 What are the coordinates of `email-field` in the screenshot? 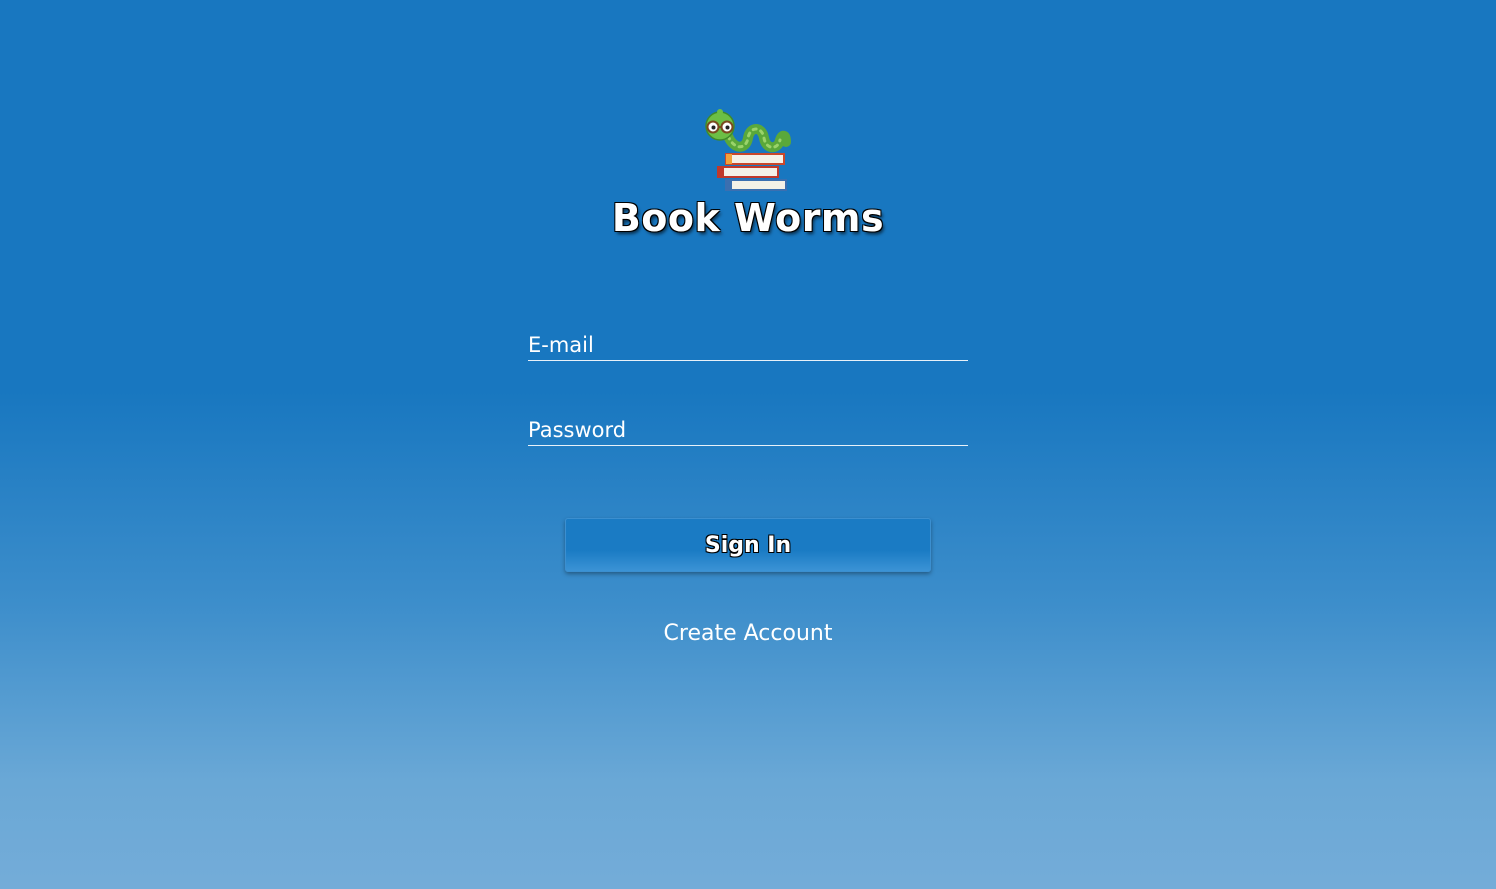 It's located at (748, 347).